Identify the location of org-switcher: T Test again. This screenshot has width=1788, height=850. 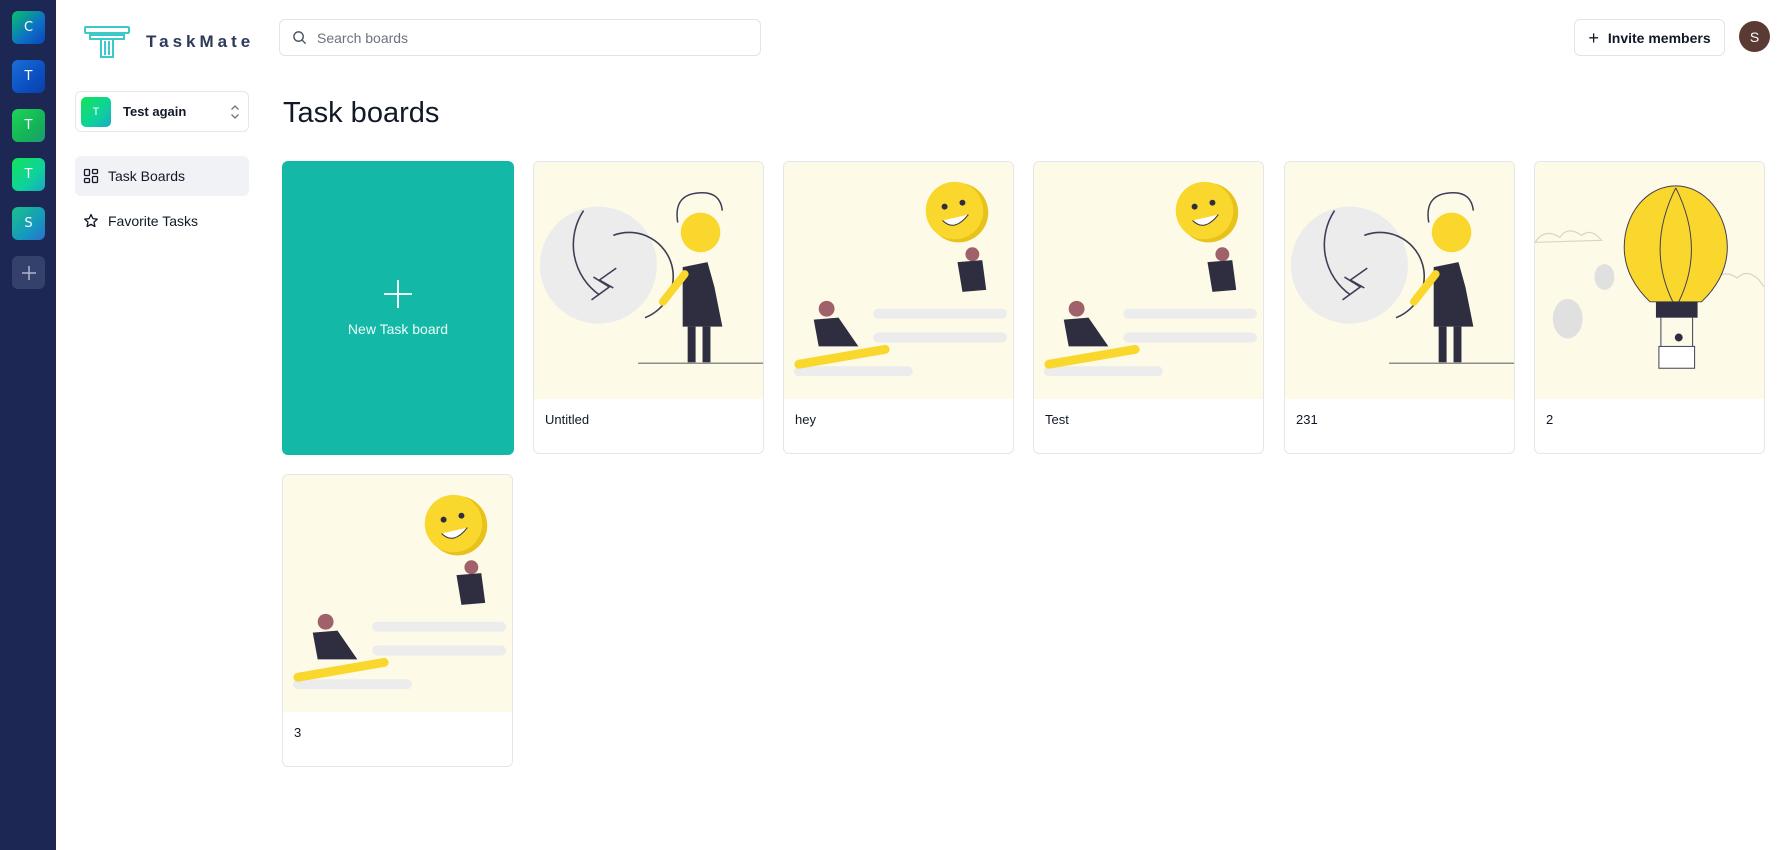
(162, 111).